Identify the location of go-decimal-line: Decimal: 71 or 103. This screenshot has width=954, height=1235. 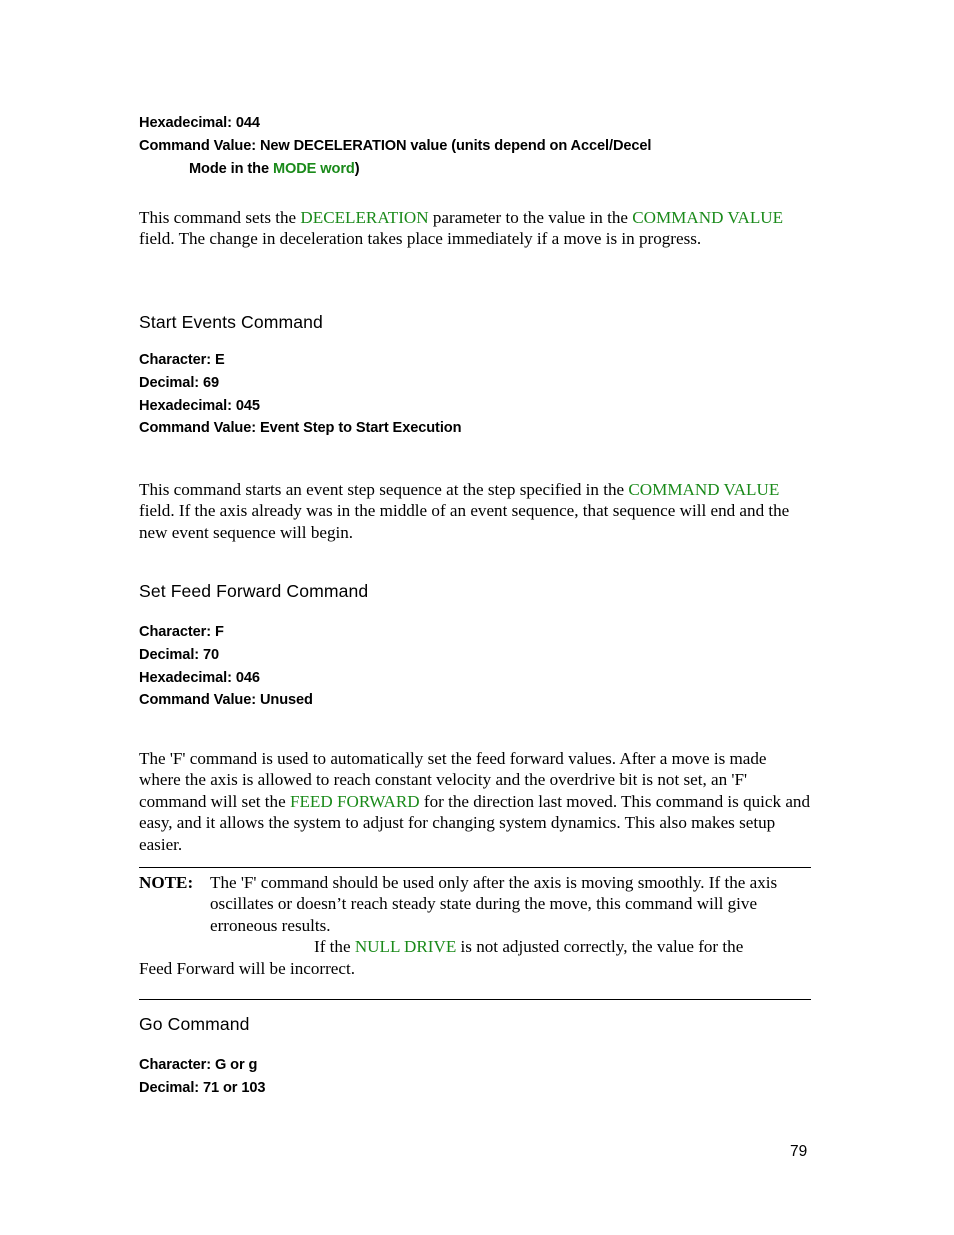
(202, 1087).